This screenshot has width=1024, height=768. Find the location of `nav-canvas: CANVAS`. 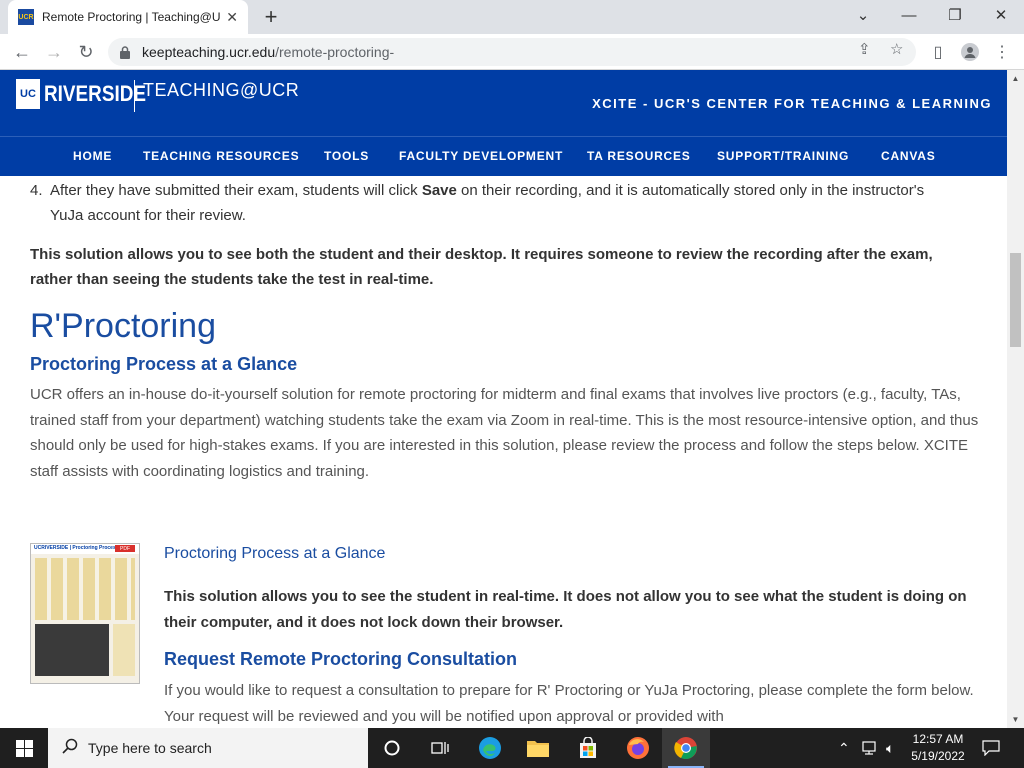

nav-canvas: CANVAS is located at coordinates (908, 156).